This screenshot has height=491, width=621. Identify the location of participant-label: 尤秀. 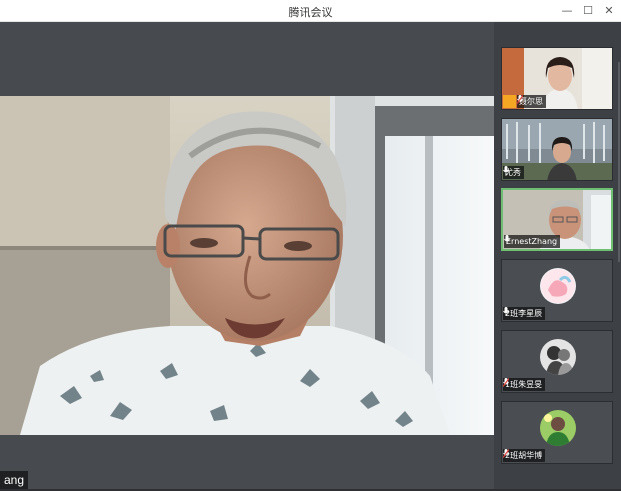
(513, 172).